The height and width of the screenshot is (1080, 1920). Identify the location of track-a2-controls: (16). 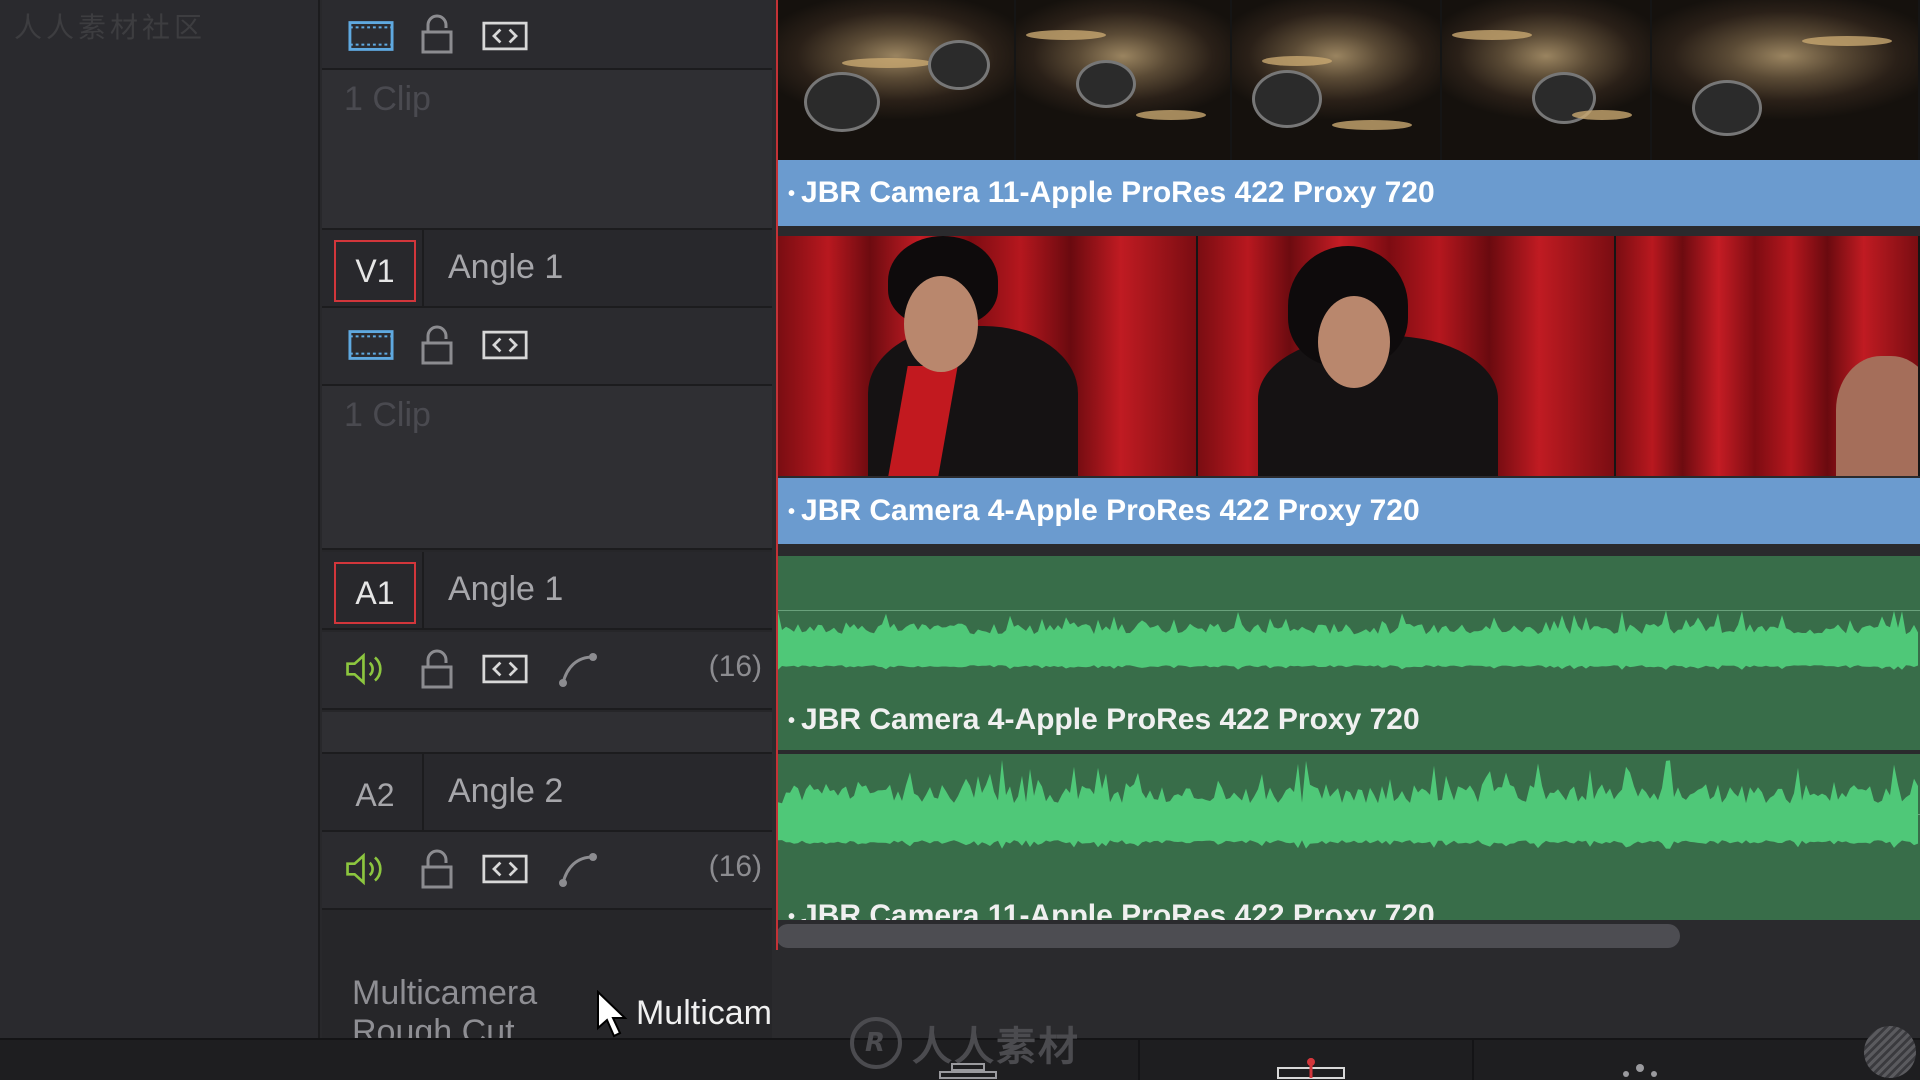
(547, 871).